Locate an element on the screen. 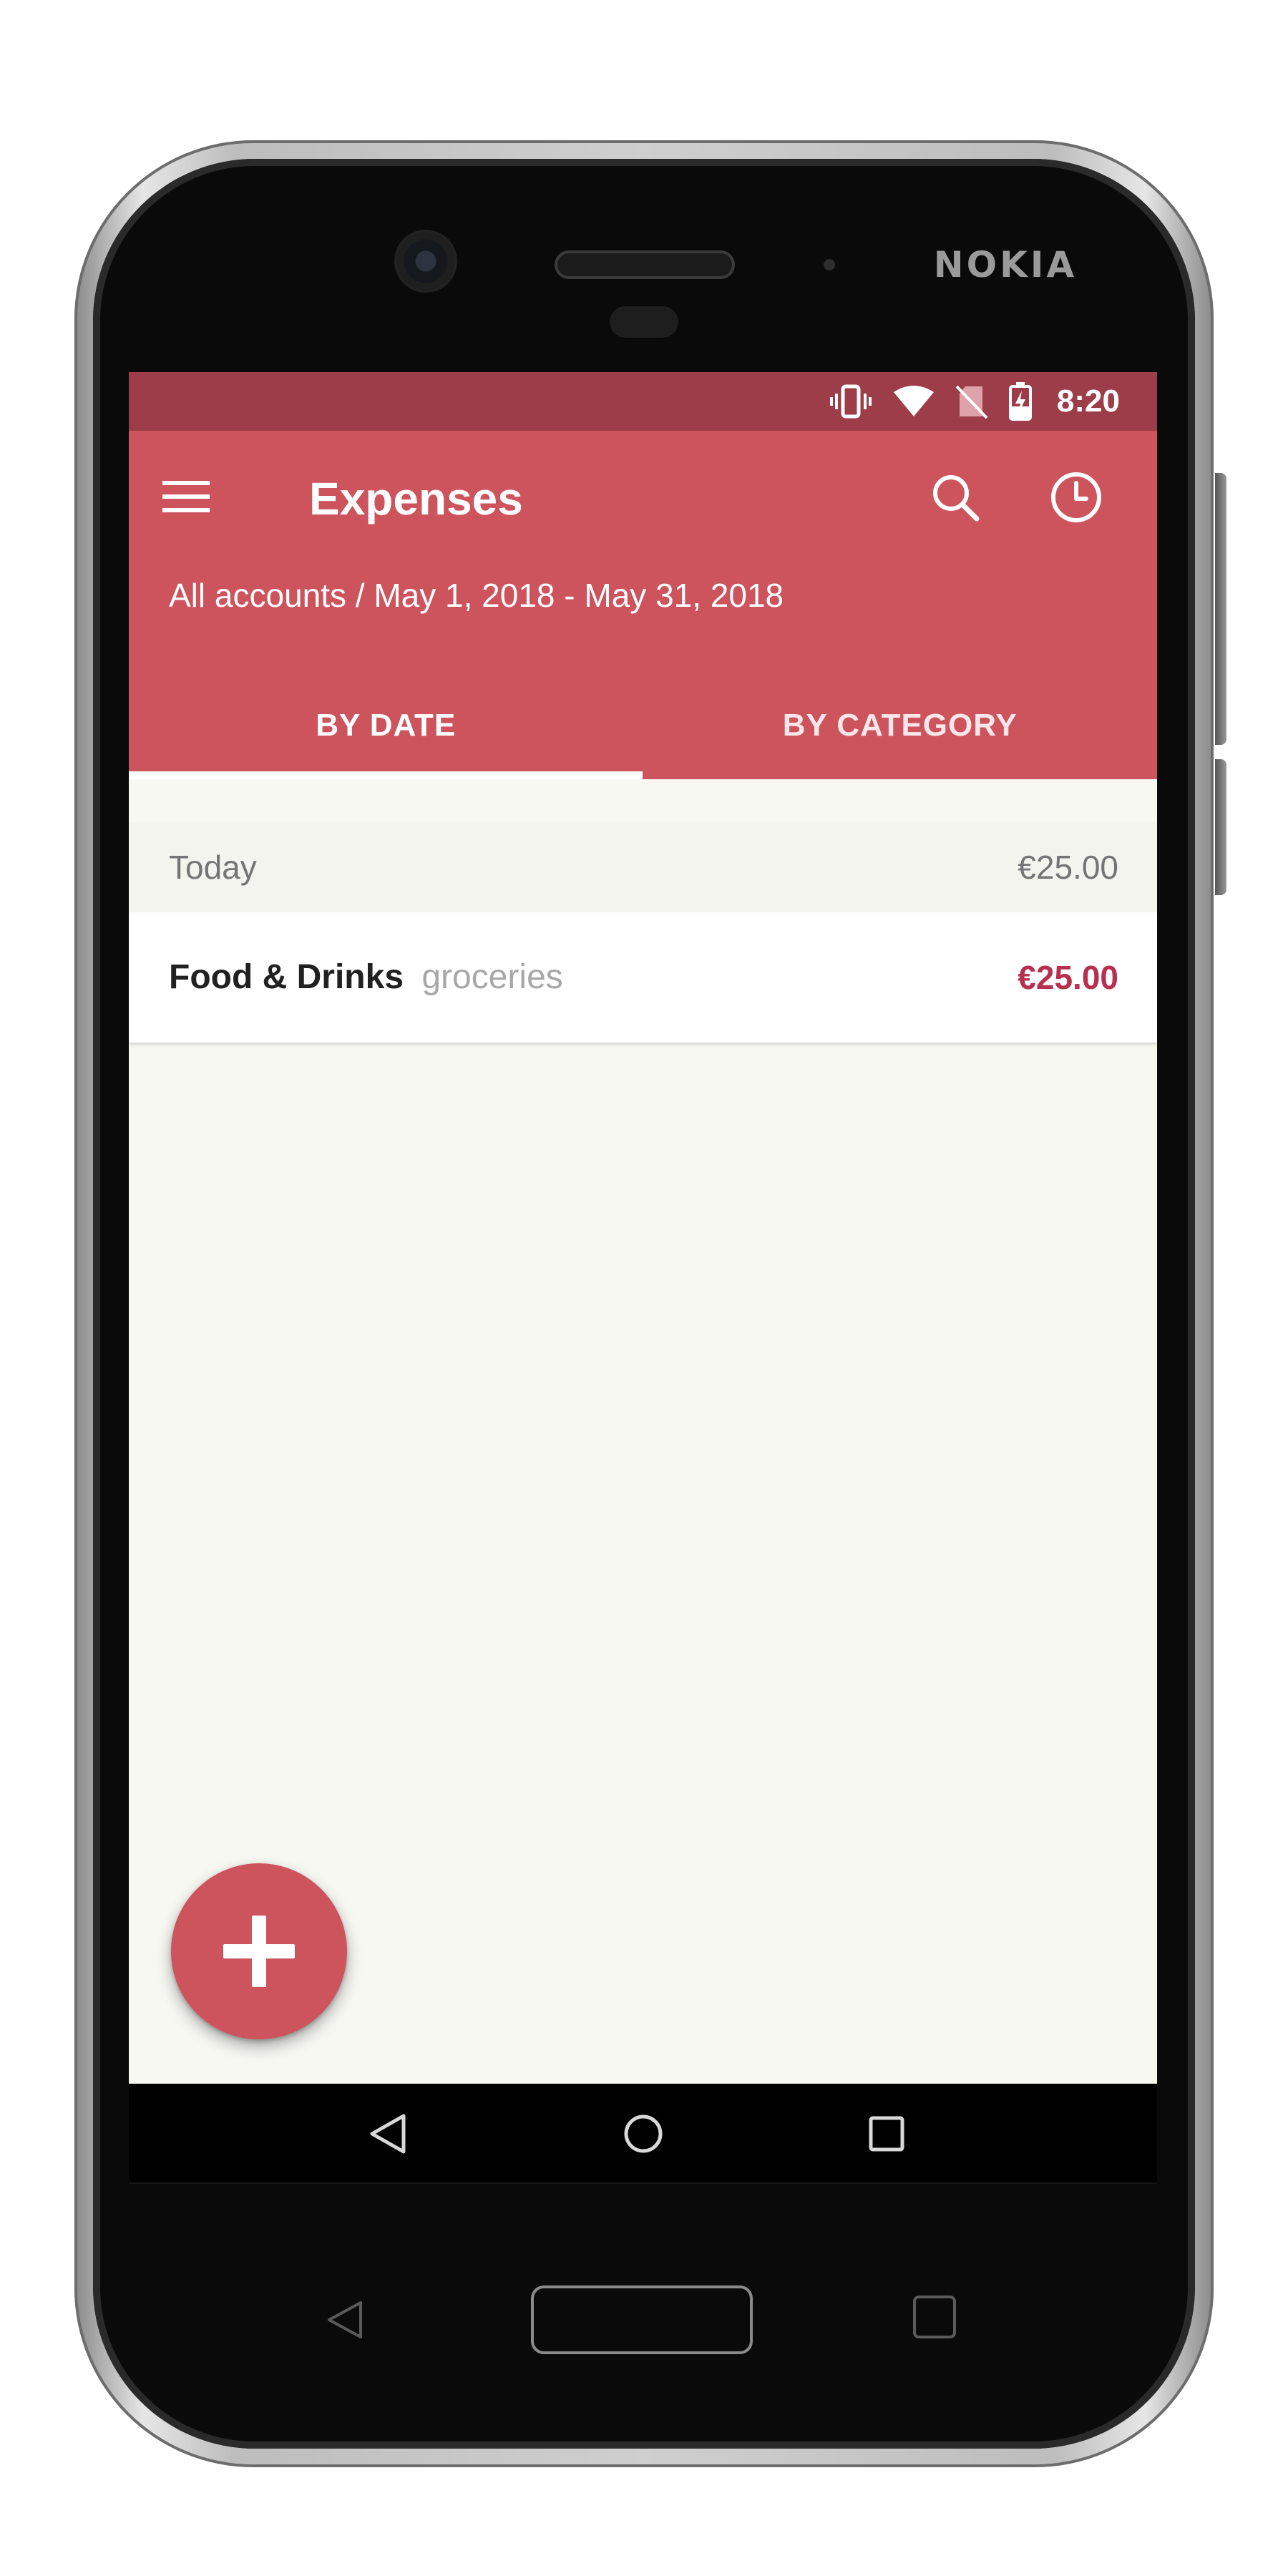  menu-button is located at coordinates (186, 496).